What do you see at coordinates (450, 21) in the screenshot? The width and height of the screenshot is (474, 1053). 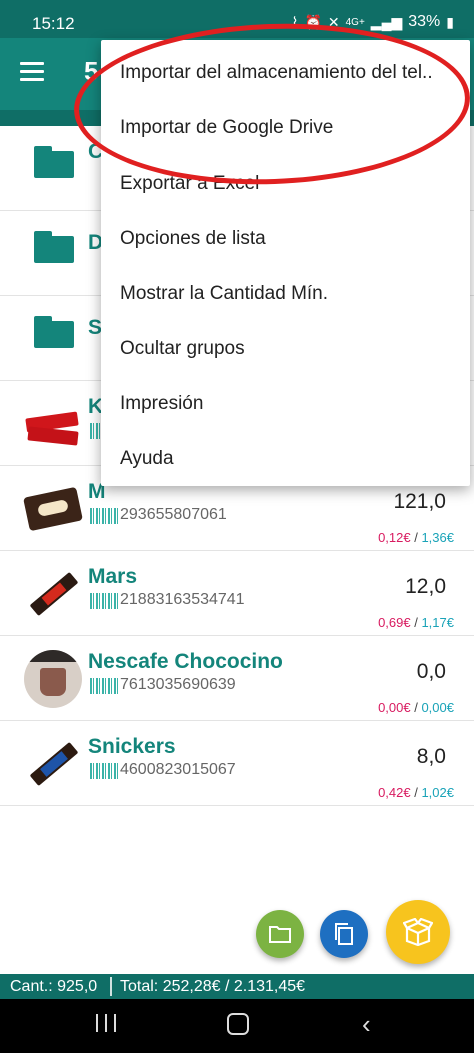 I see `battery-icon: ▮` at bounding box center [450, 21].